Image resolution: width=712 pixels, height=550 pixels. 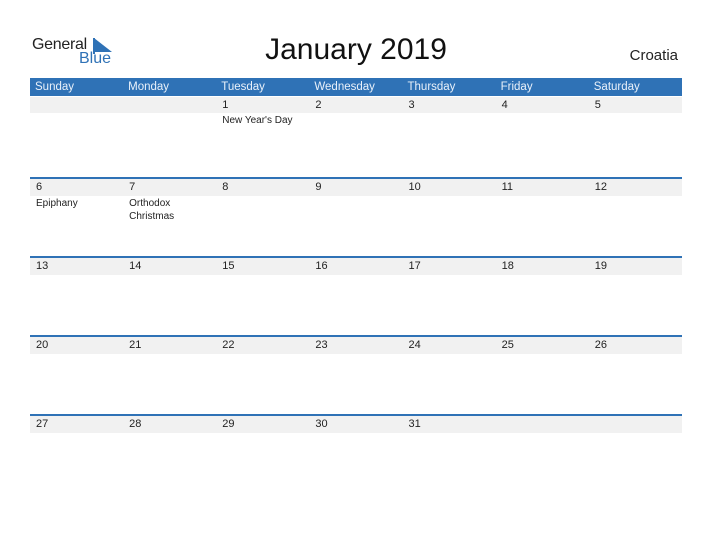 I want to click on holiday-label: Epiphany, so click(x=57, y=203).